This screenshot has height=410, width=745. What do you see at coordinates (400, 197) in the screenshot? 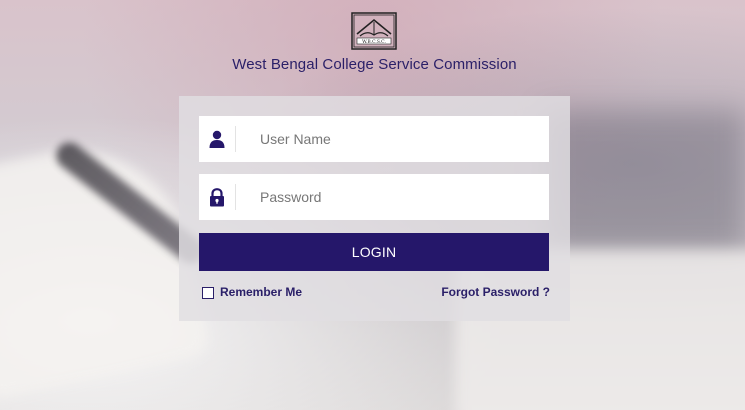
I see `password-input` at bounding box center [400, 197].